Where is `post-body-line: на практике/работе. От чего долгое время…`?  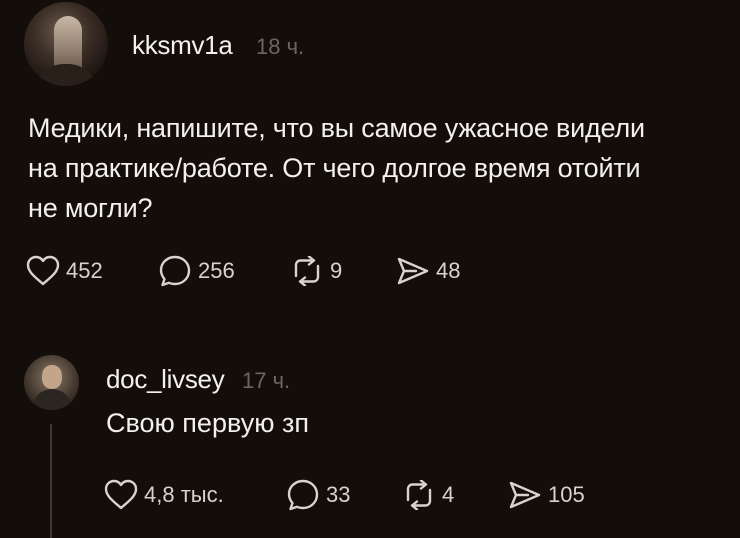 post-body-line: на практике/работе. От чего долгое время… is located at coordinates (334, 168).